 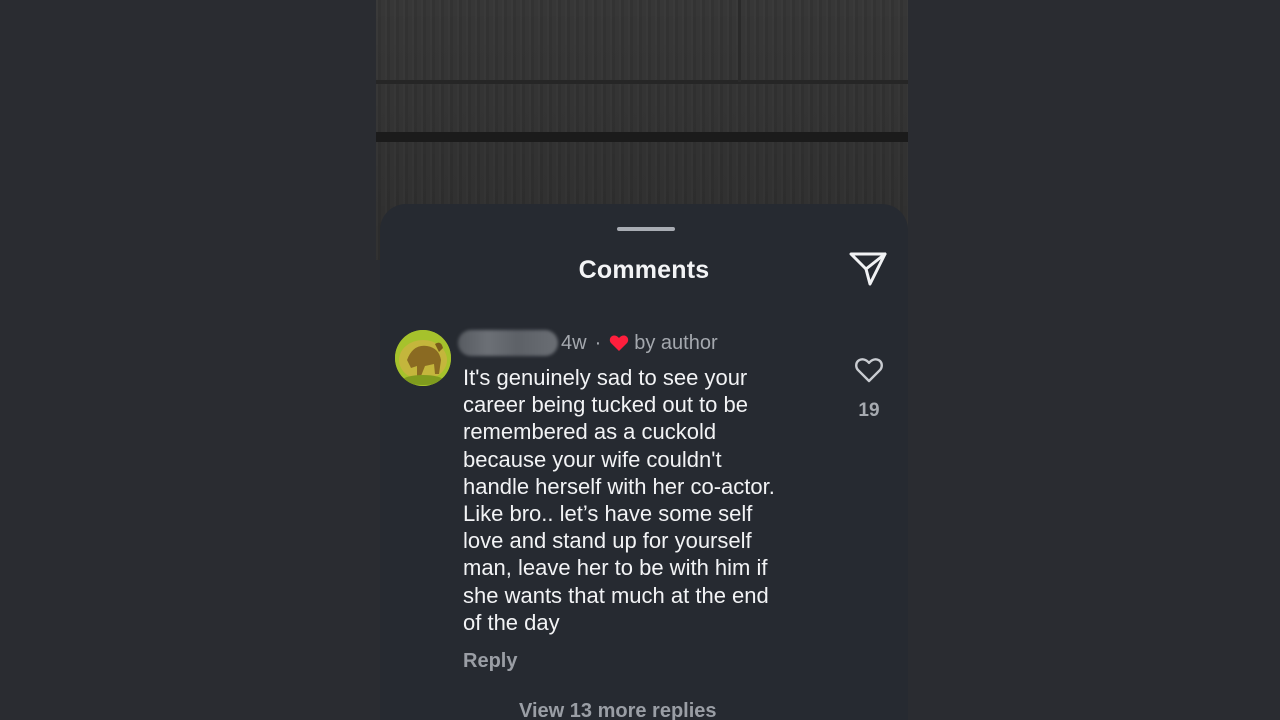 I want to click on heart-outline-icon, so click(x=869, y=370).